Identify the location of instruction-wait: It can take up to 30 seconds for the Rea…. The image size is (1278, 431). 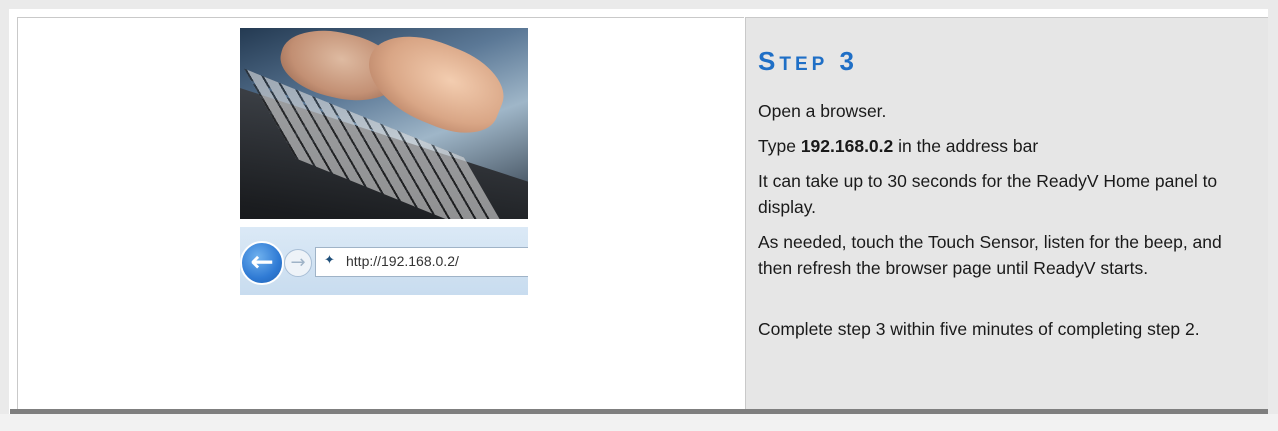
(988, 194).